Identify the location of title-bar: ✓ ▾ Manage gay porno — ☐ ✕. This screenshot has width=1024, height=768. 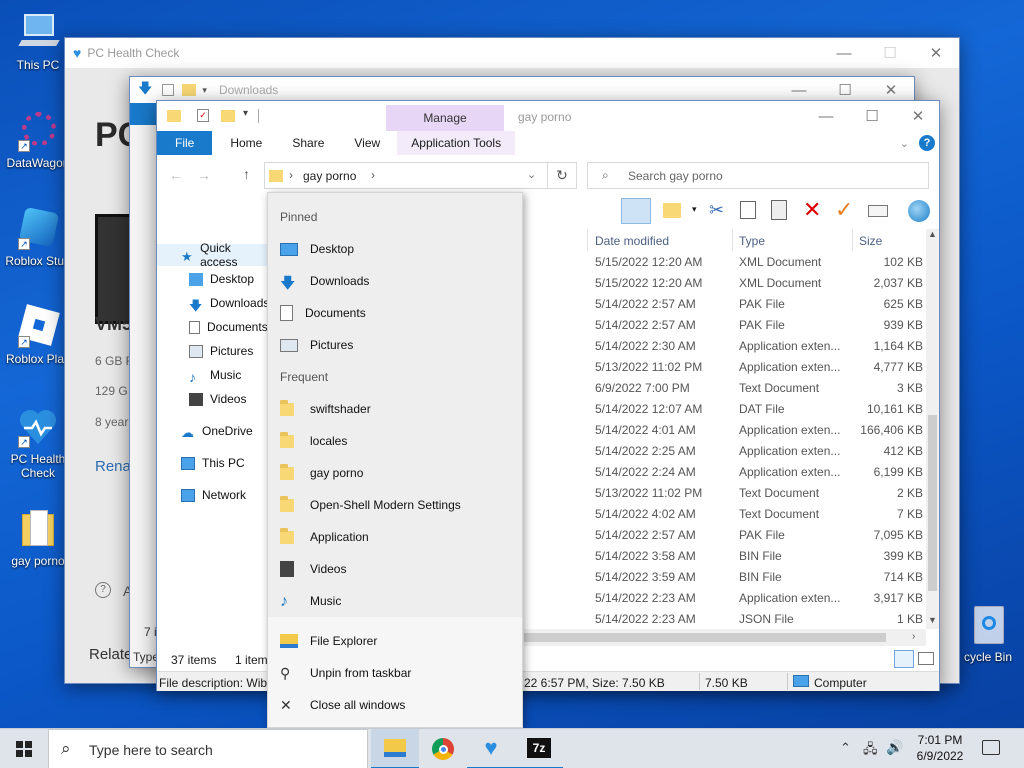
(548, 116).